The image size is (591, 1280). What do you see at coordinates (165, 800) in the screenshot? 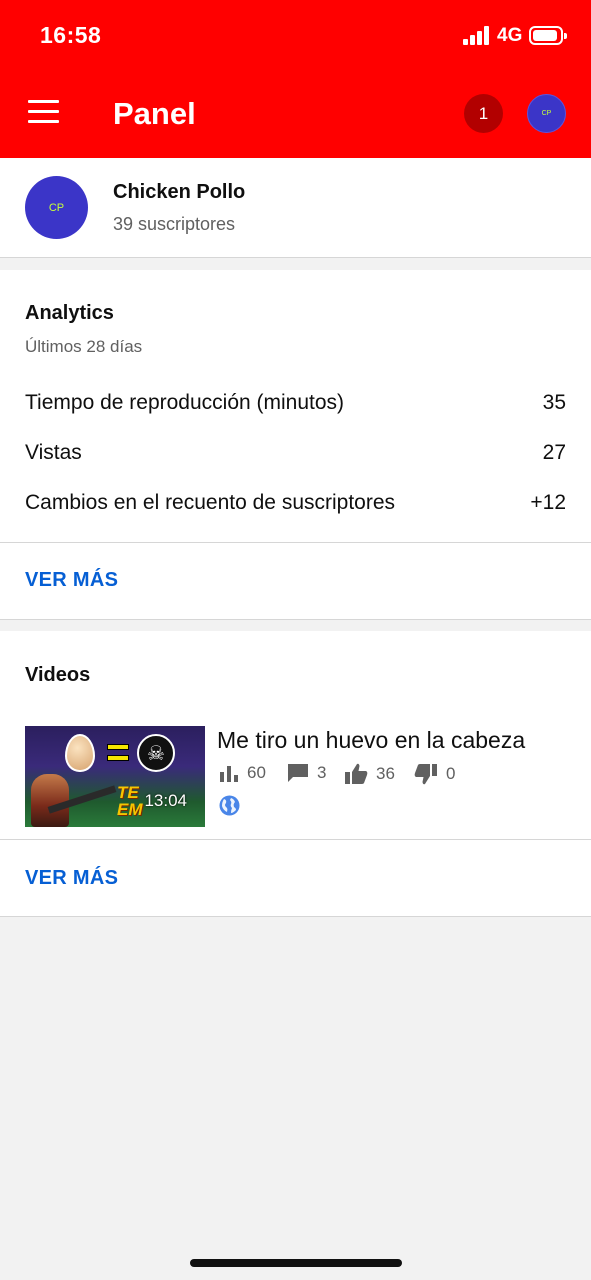
I see `video-duration: 13:04` at bounding box center [165, 800].